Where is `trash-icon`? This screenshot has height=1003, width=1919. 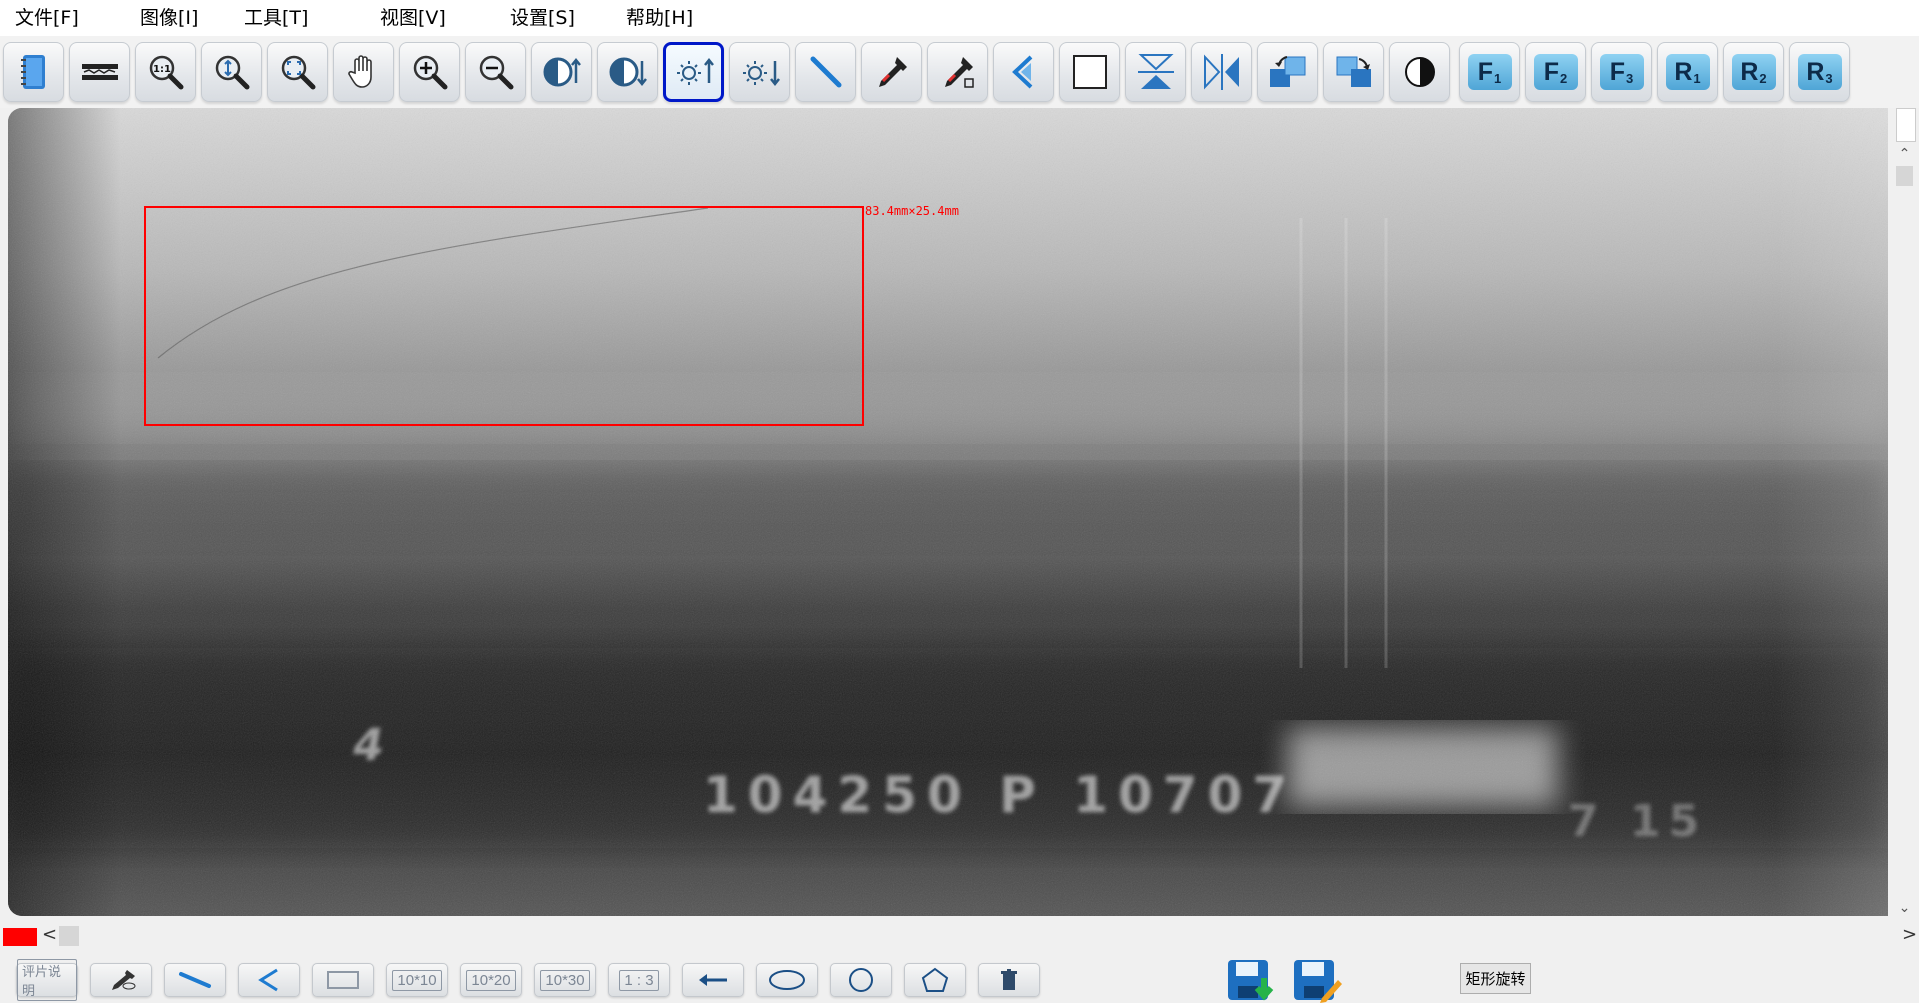 trash-icon is located at coordinates (1009, 979).